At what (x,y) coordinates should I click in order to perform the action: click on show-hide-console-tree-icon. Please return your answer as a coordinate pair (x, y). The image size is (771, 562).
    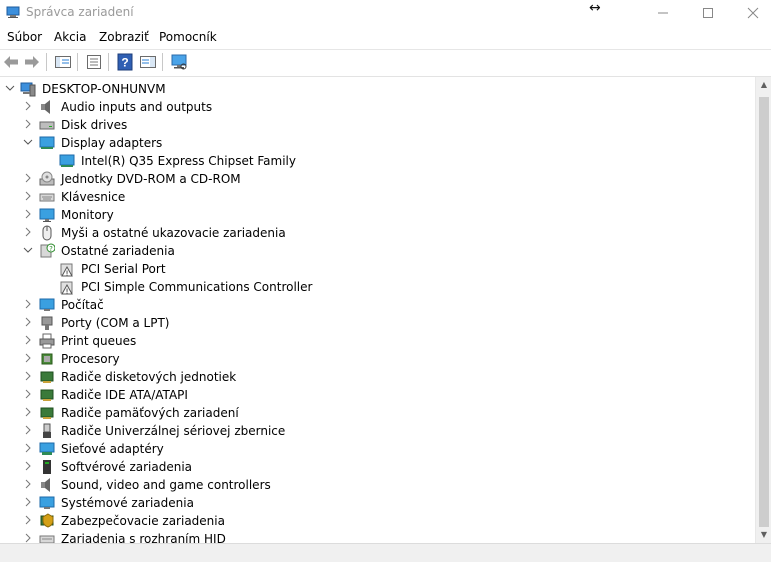
    Looking at the image, I should click on (63, 62).